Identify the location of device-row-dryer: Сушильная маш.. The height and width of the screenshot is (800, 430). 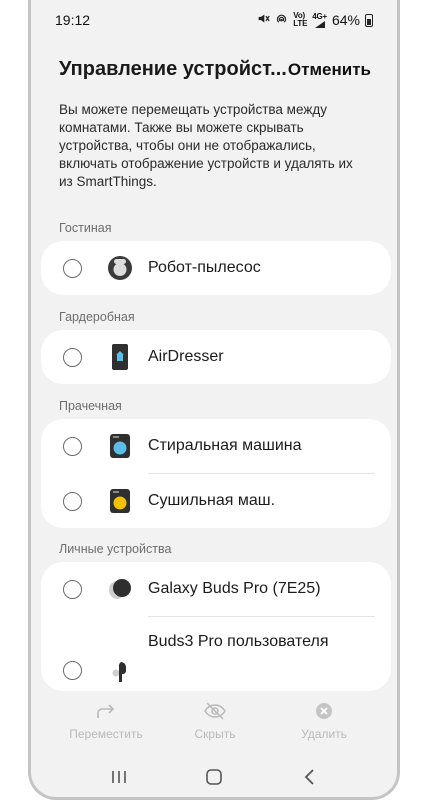
(216, 501).